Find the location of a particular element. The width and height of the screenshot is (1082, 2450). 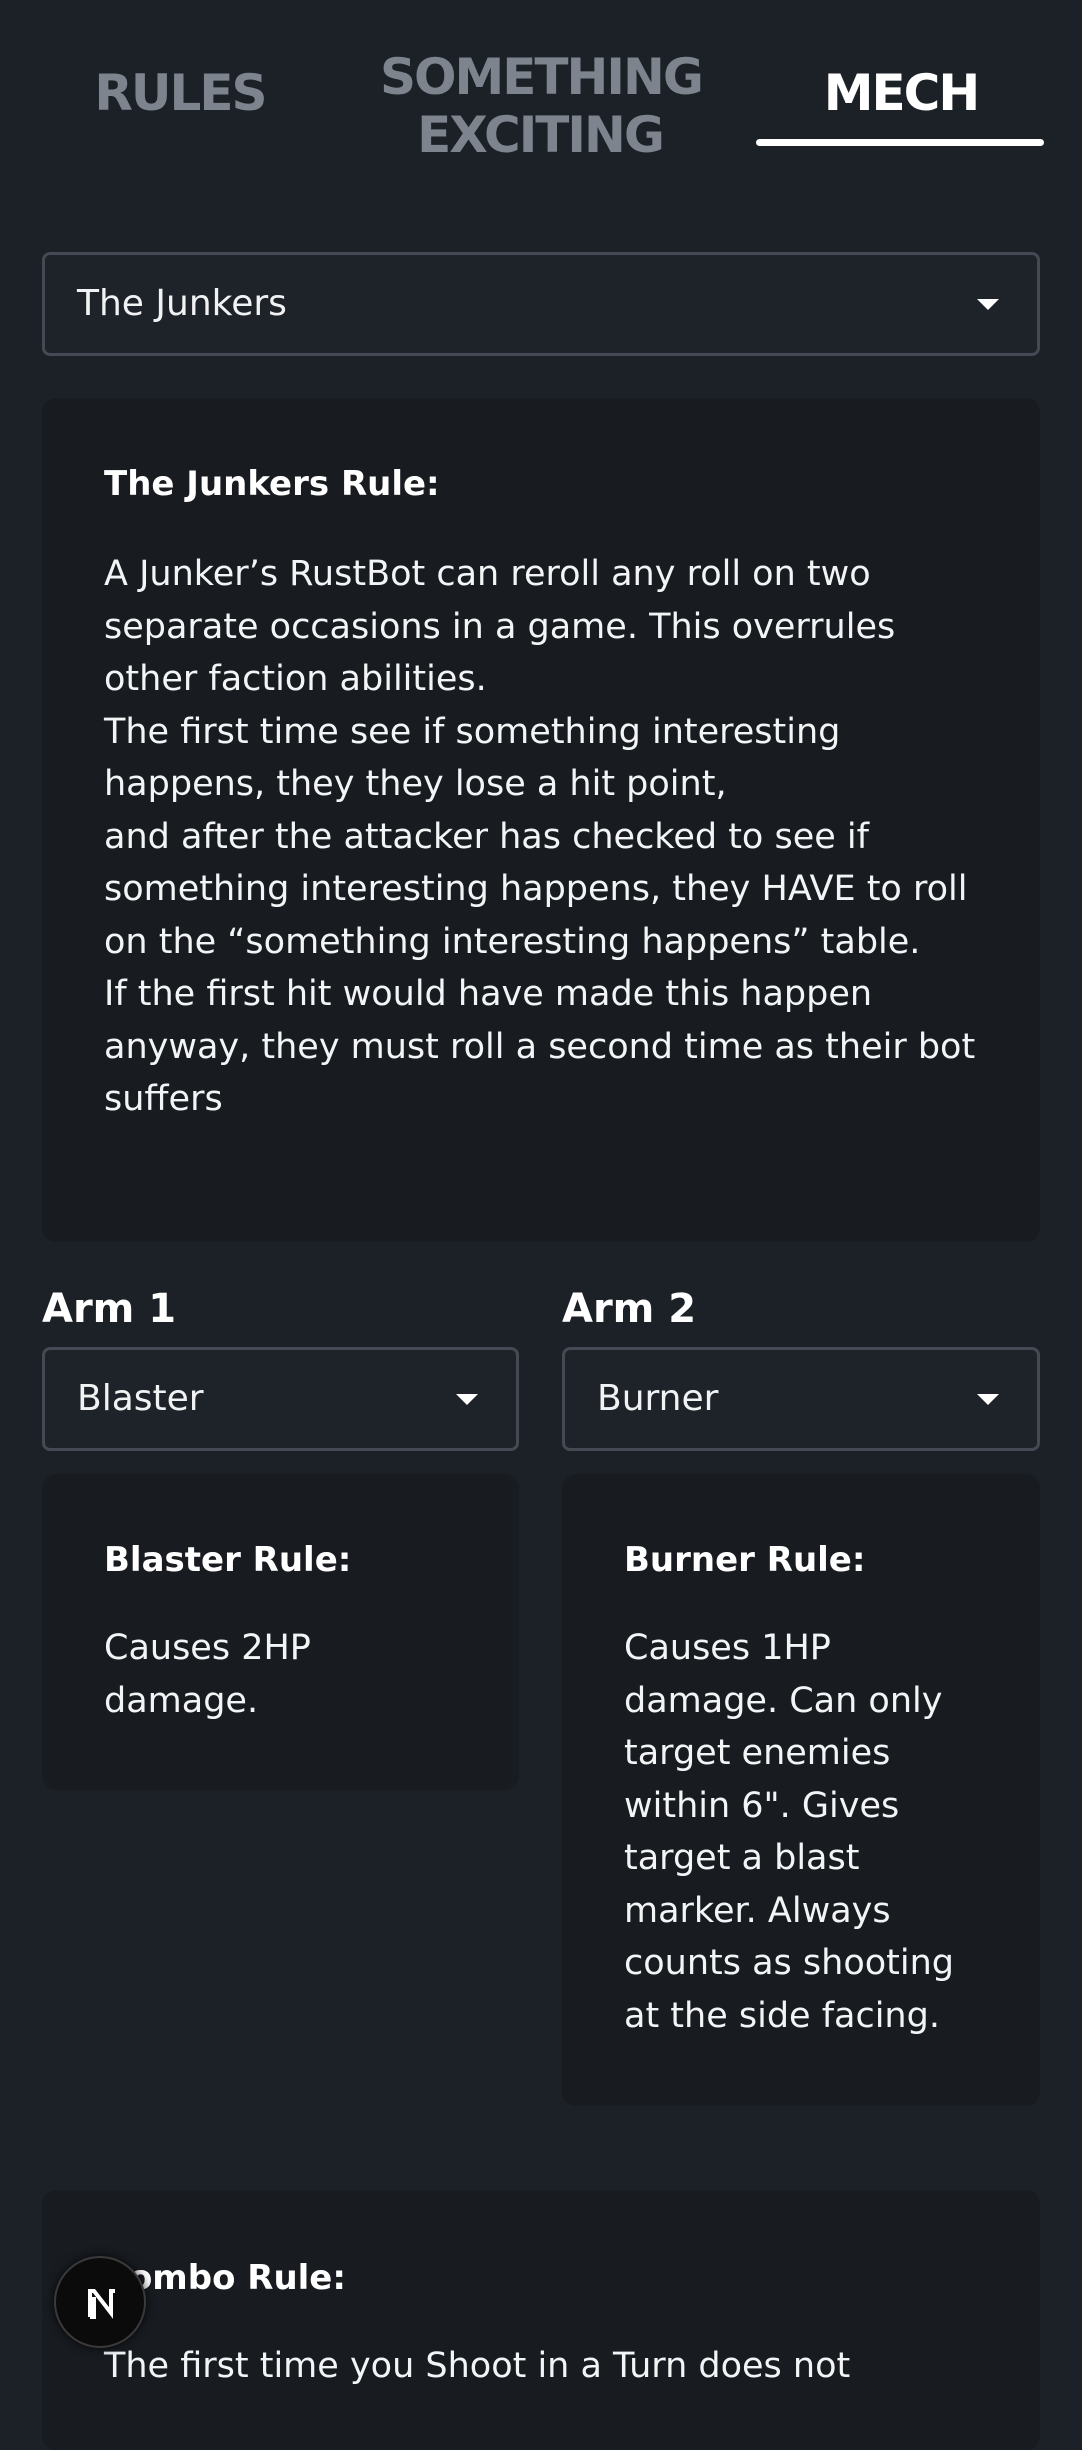

arm2-rule-title: Burner Rule: is located at coordinates (745, 1560).